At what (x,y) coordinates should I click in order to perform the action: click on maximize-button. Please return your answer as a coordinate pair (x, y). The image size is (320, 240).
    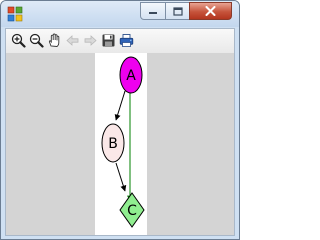
    Looking at the image, I should click on (177, 11).